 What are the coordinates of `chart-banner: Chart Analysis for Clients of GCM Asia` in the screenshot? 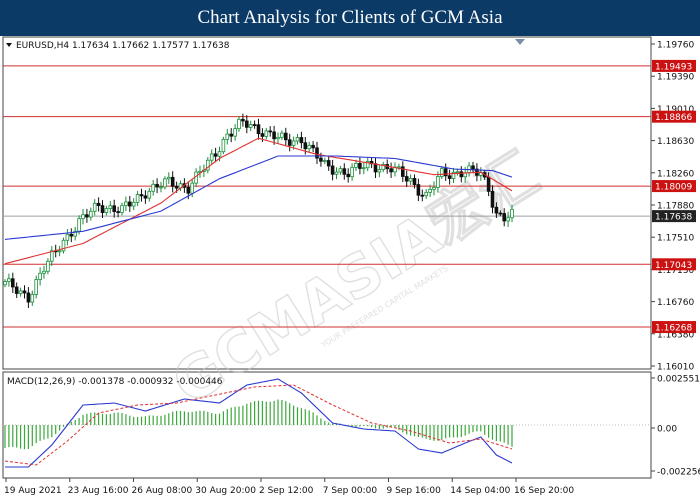 It's located at (350, 18).